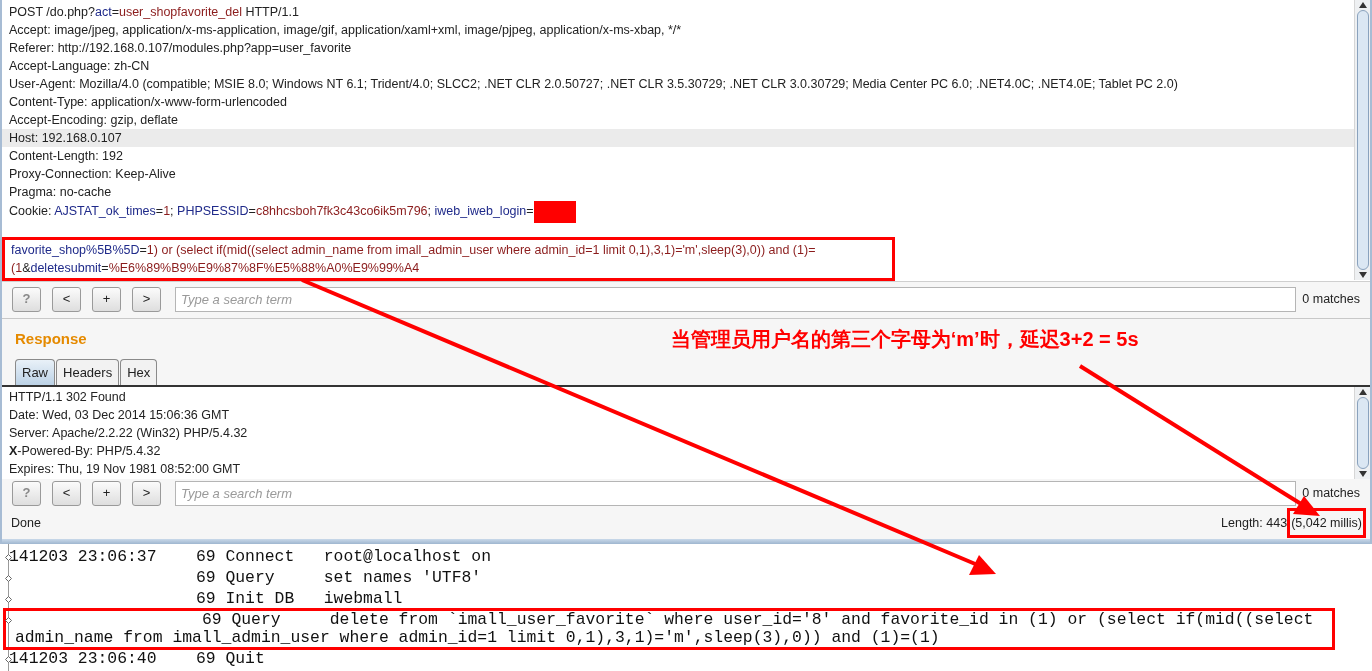 This screenshot has height=671, width=1372. What do you see at coordinates (92, 174) in the screenshot?
I see `request-line: Proxy-Connection: Keep-Alive` at bounding box center [92, 174].